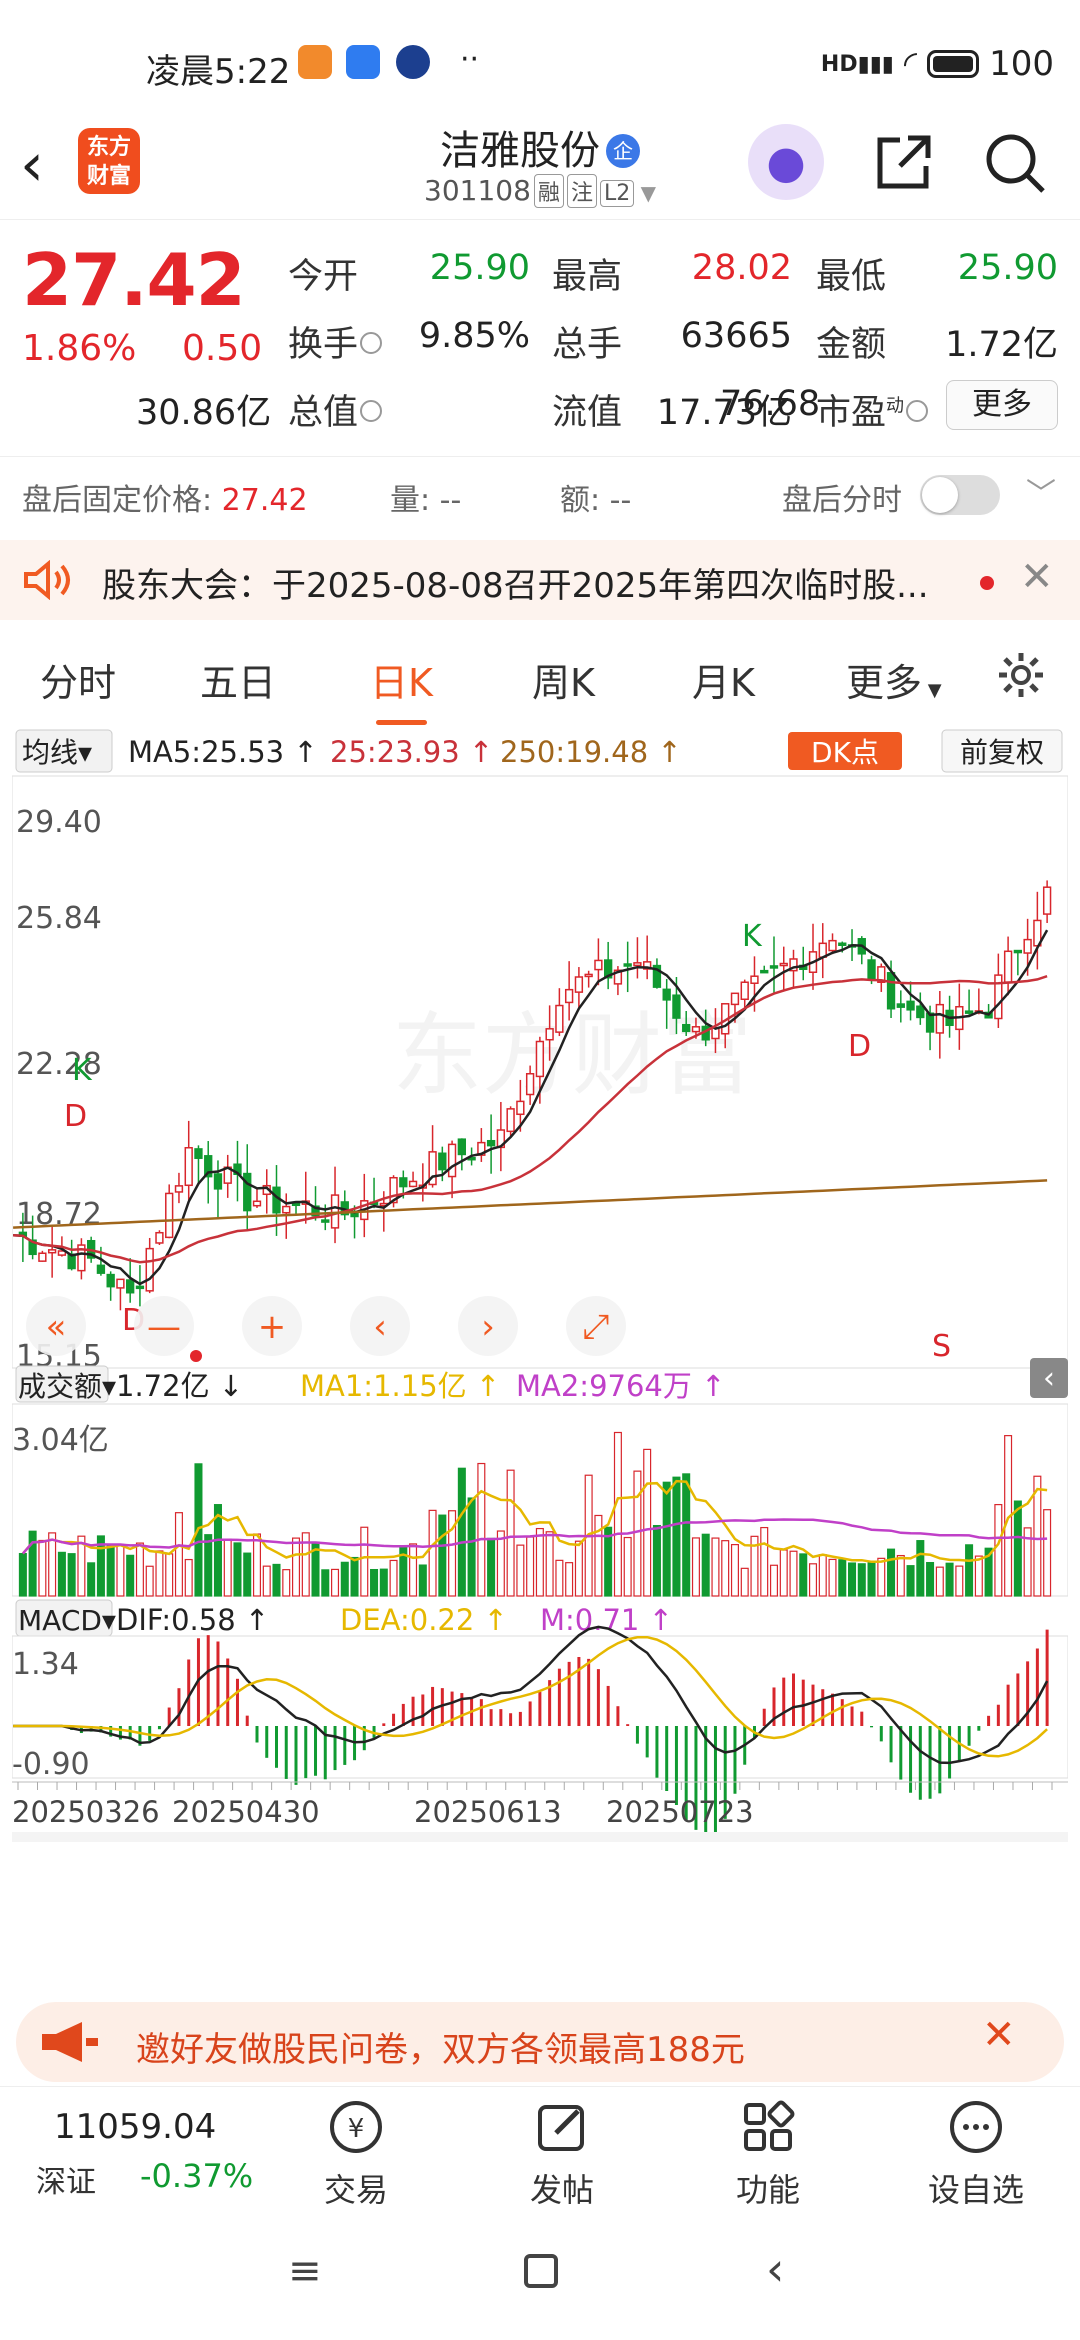  I want to click on tab-monthly-k: 月K, so click(723, 679).